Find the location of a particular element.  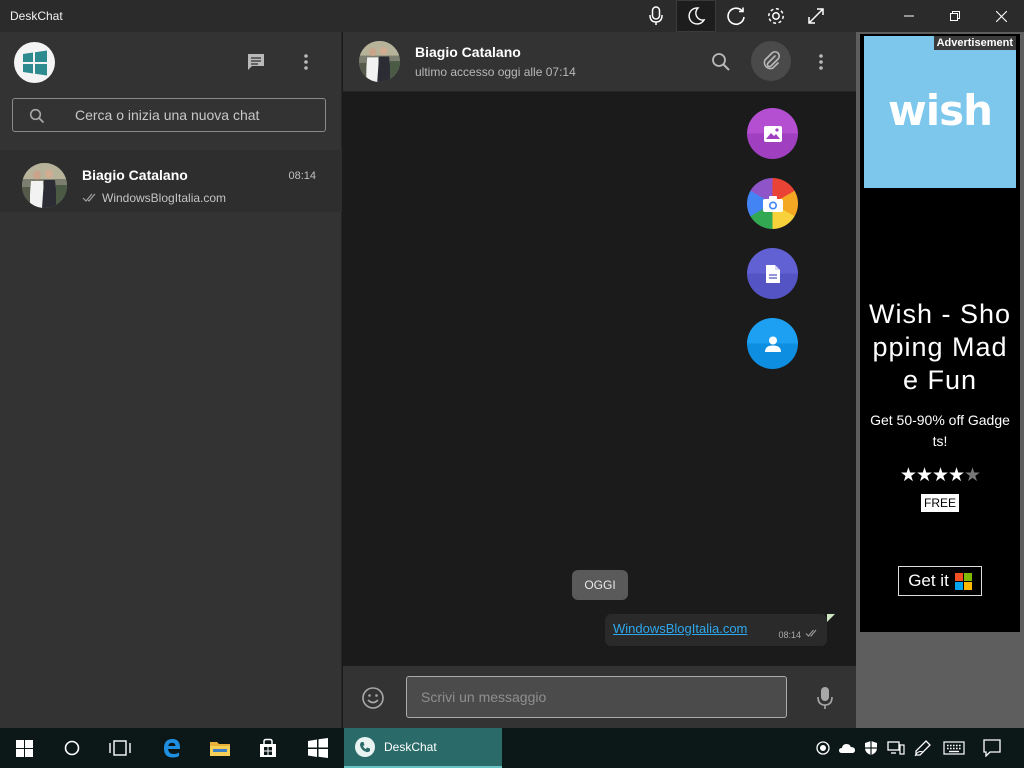

new-chat-icon is located at coordinates (256, 62).